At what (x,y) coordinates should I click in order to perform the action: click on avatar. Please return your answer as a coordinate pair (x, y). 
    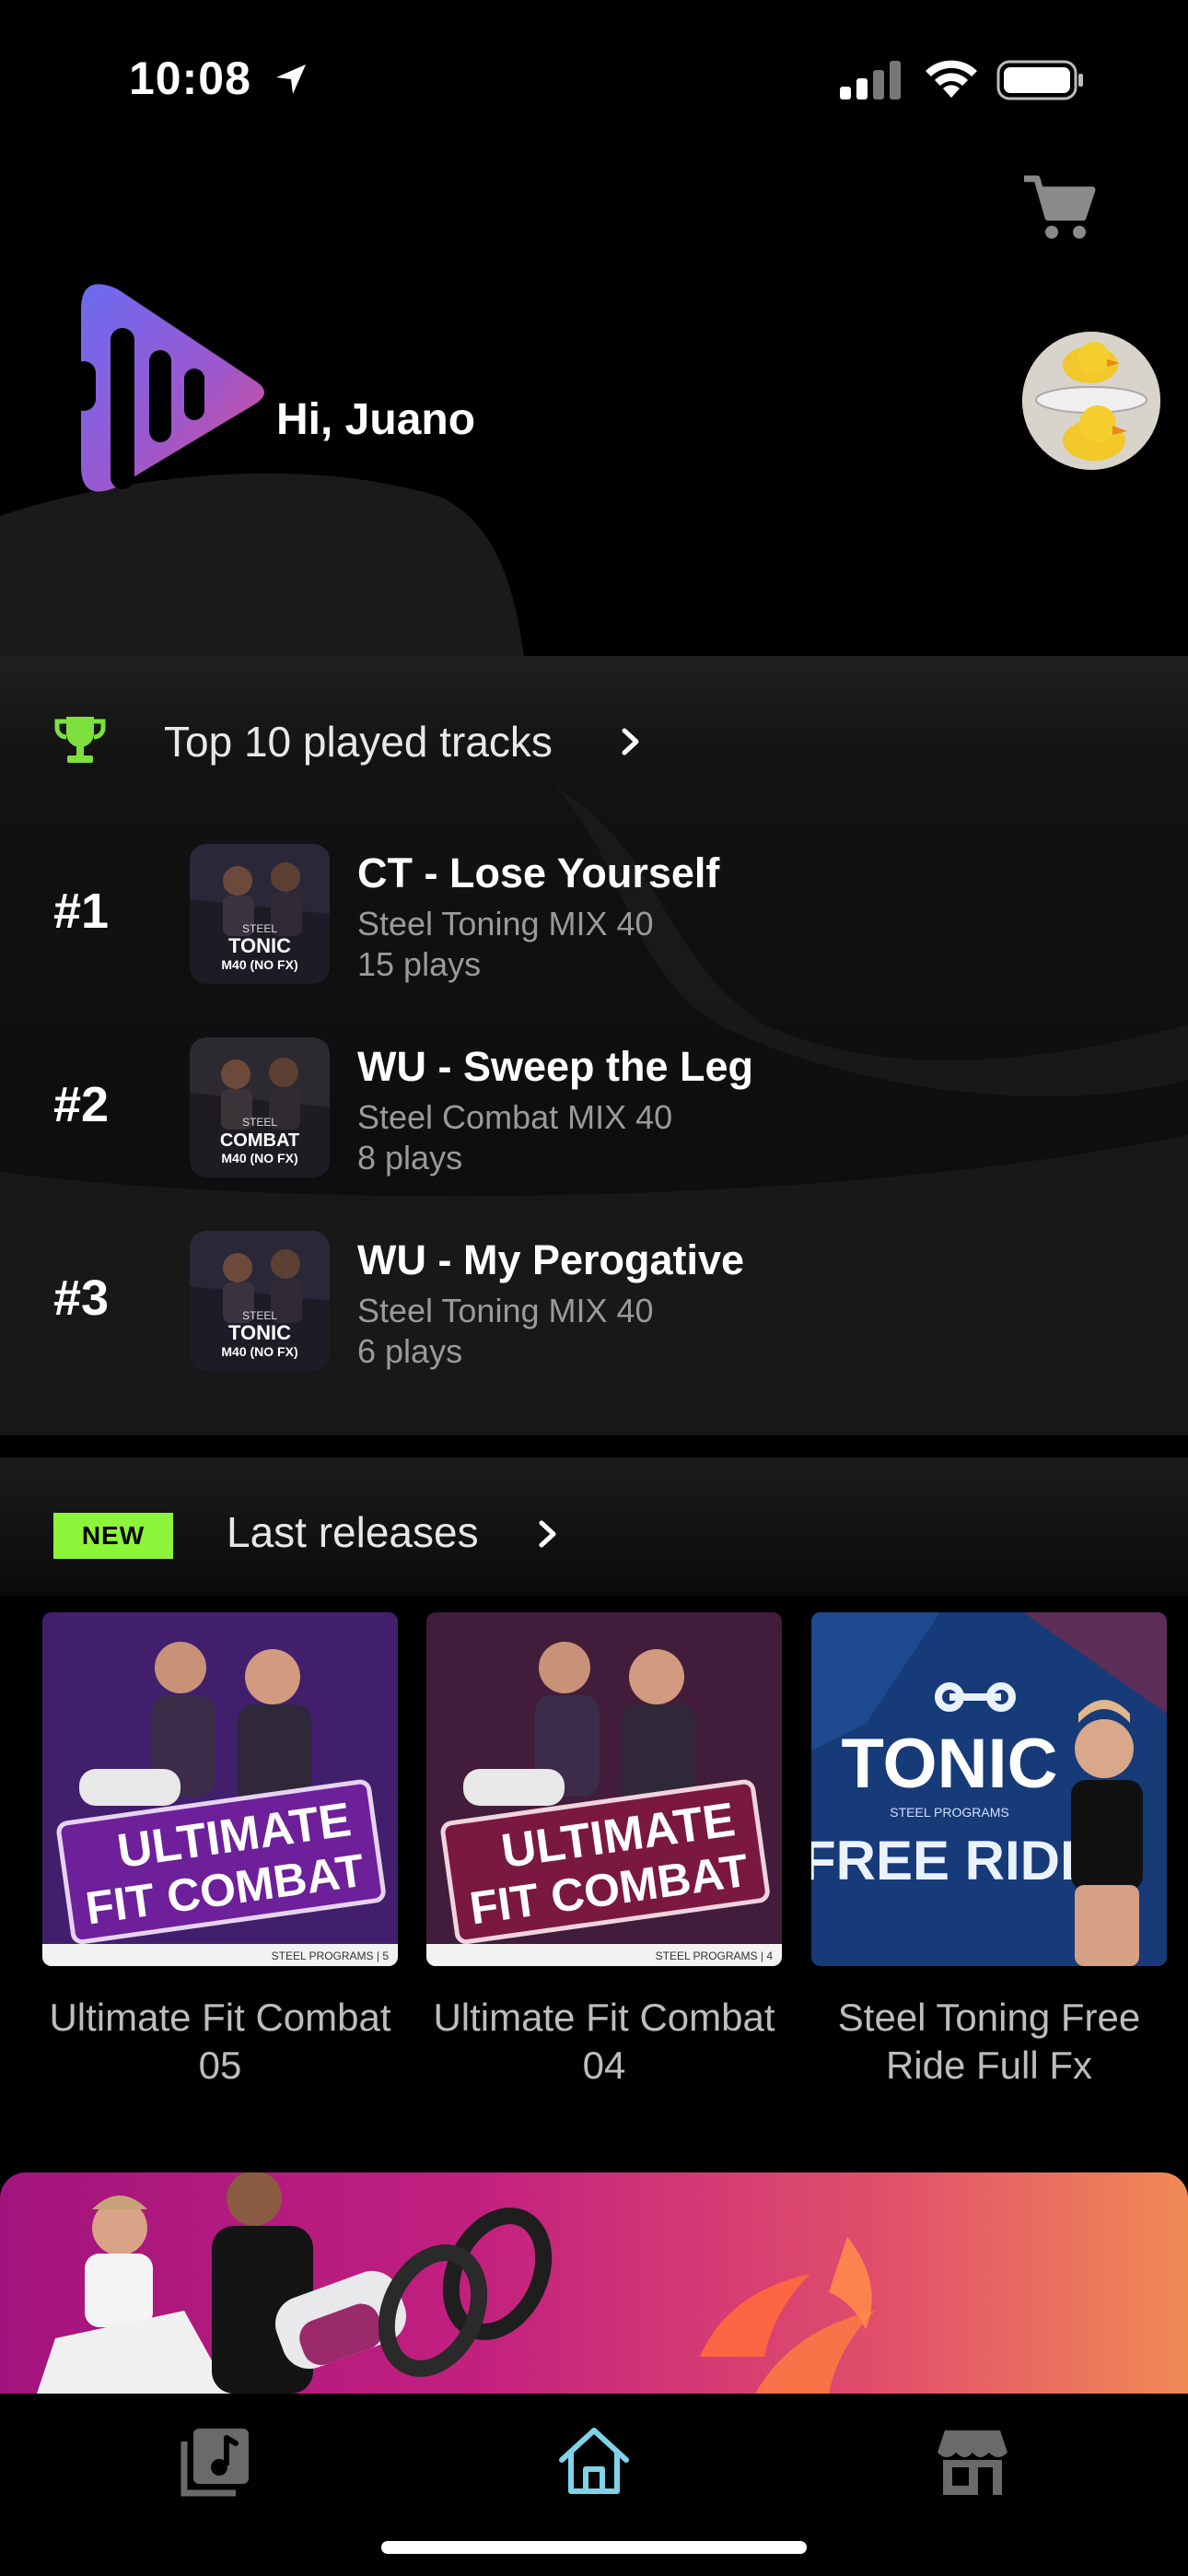
    Looking at the image, I should click on (1091, 401).